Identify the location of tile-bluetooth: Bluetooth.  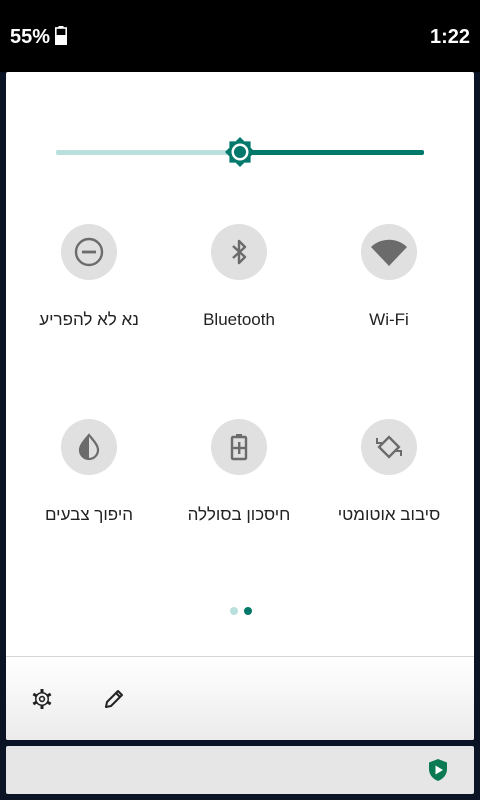
(239, 289).